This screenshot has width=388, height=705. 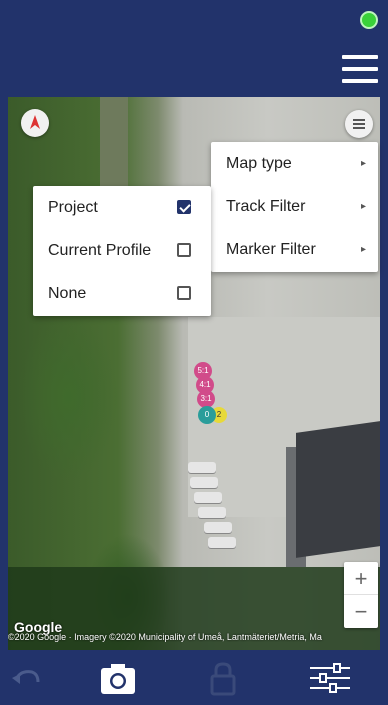 What do you see at coordinates (100, 250) in the screenshot?
I see `filter-option-label: Current Profile` at bounding box center [100, 250].